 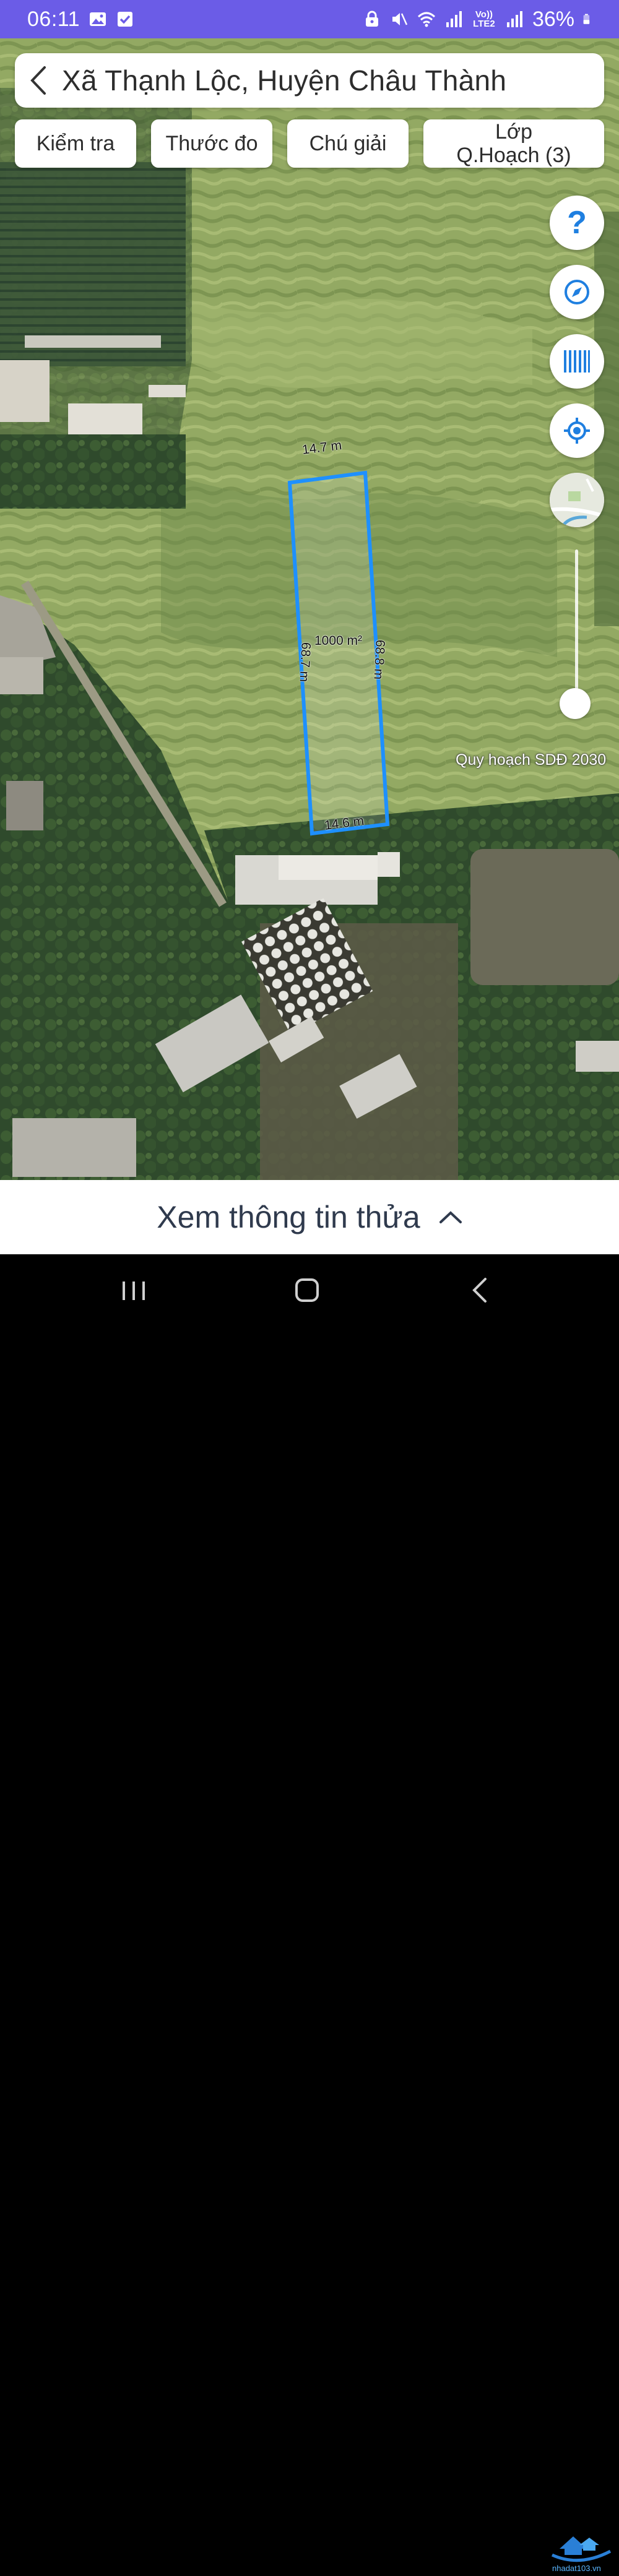 I want to click on watermark-logo, so click(x=581, y=2549).